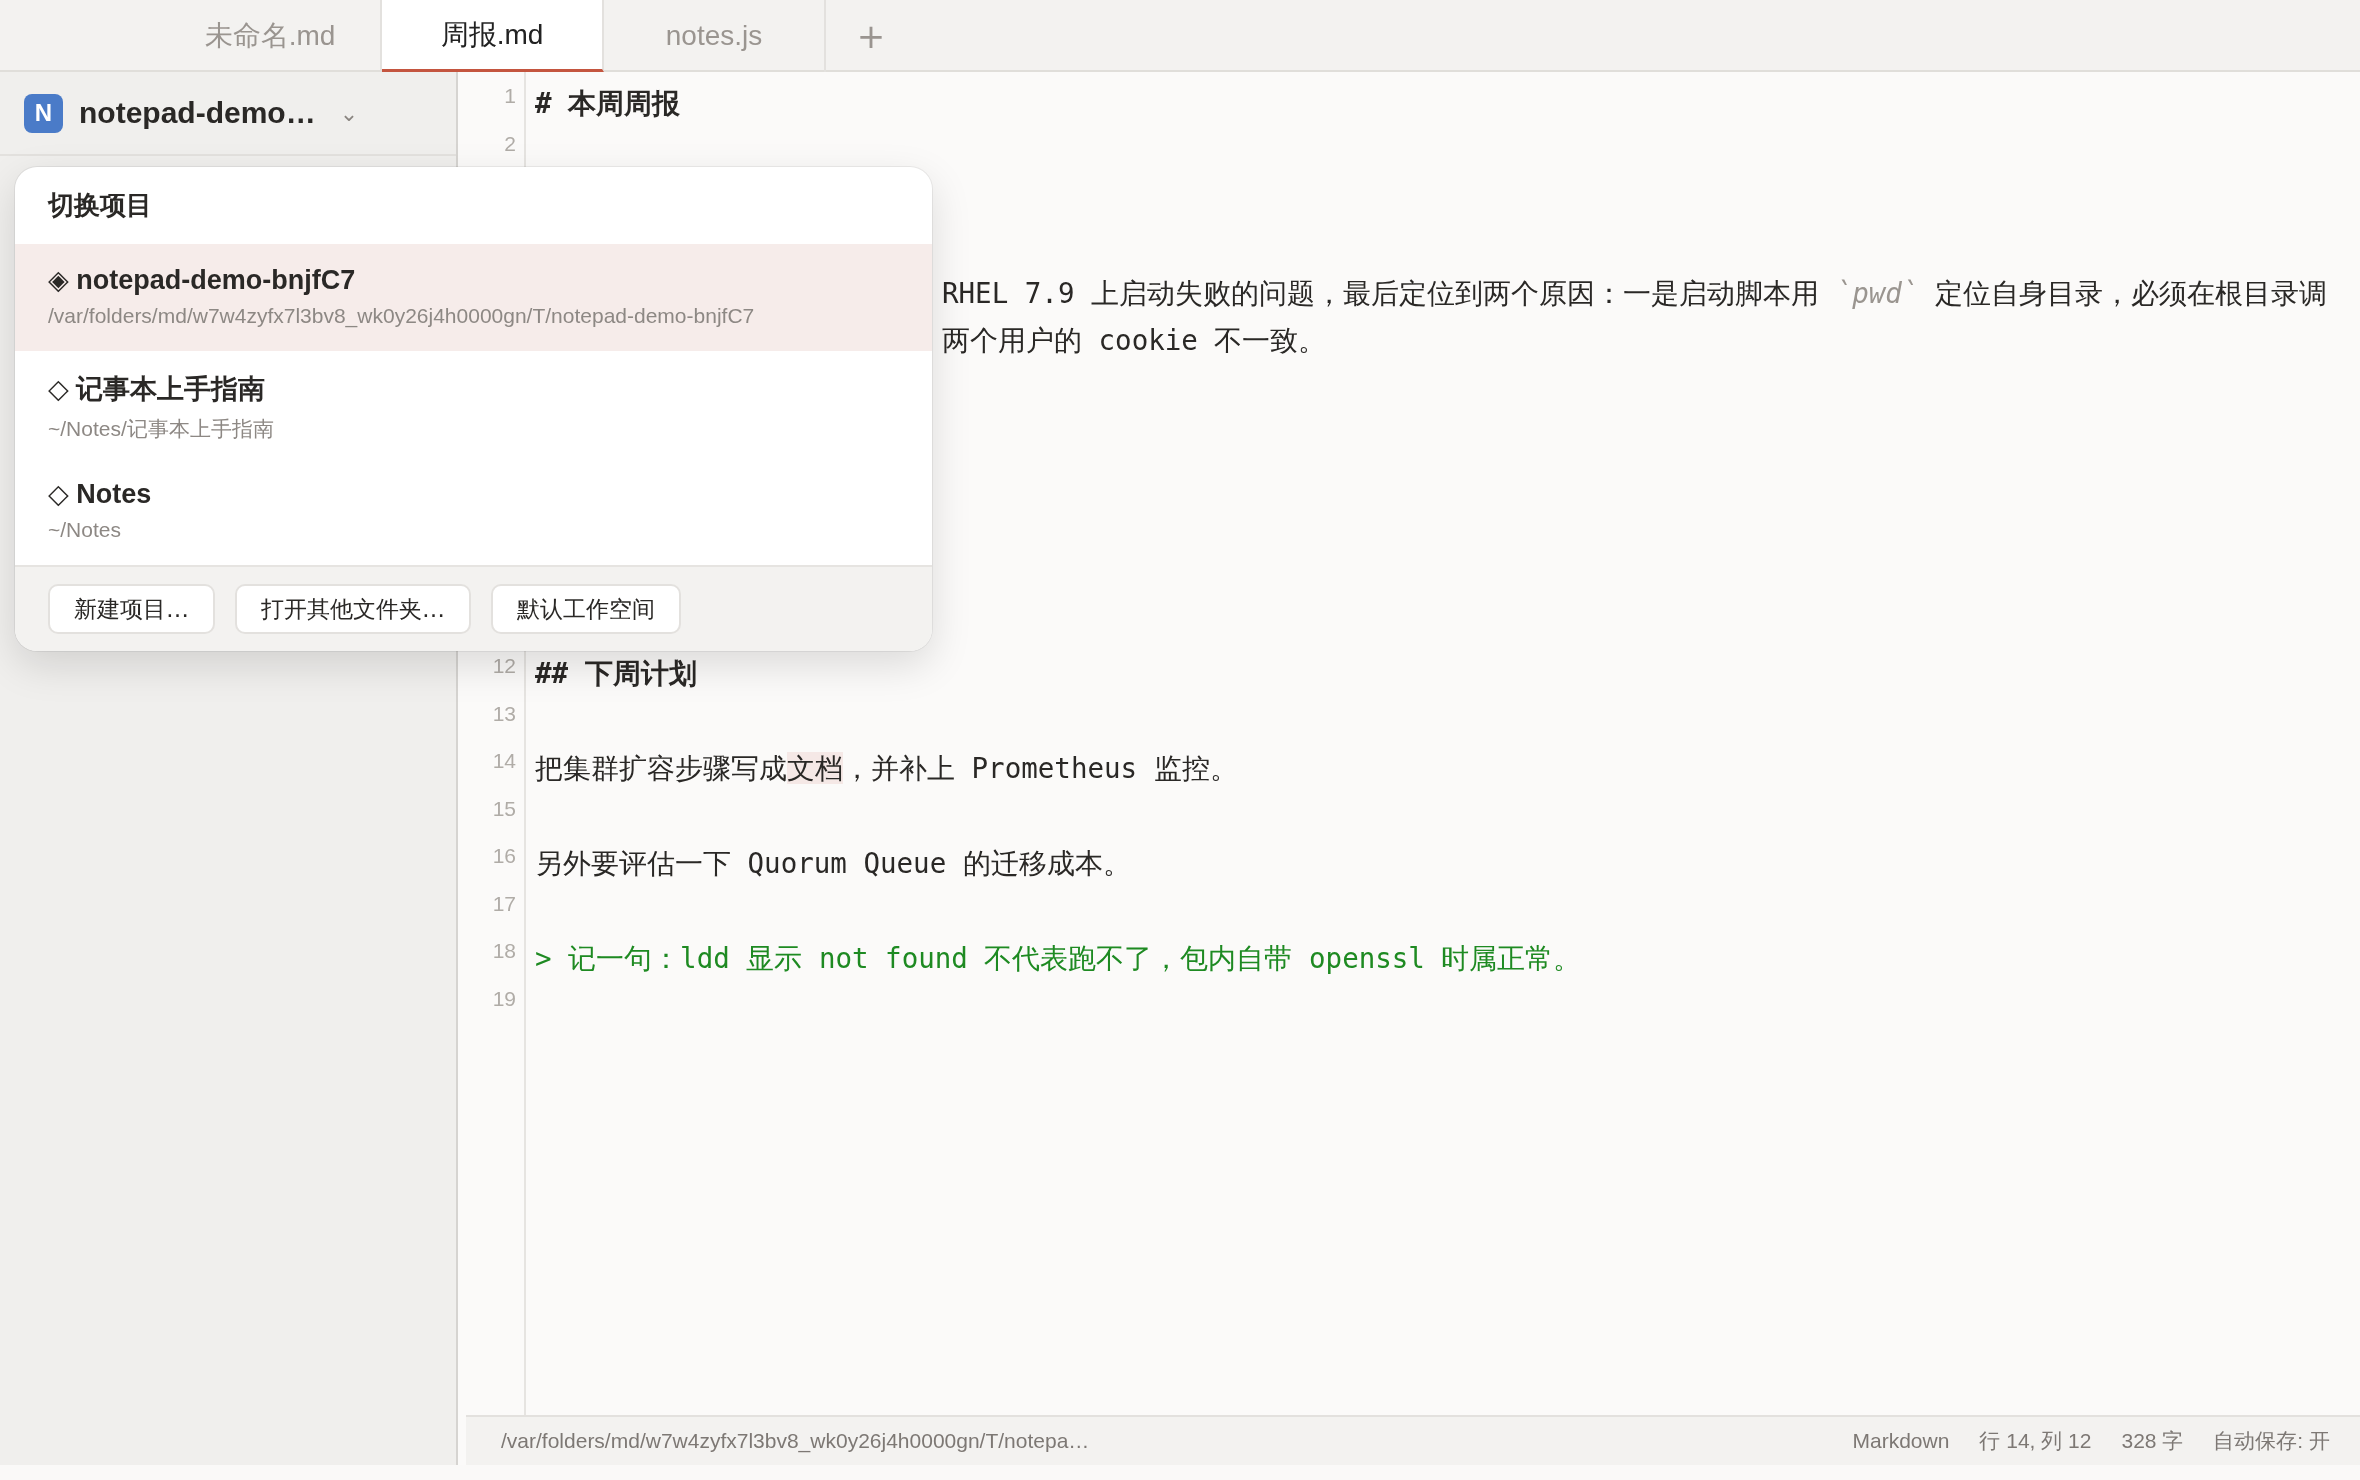 The width and height of the screenshot is (2360, 1480). What do you see at coordinates (473, 512) in the screenshot?
I see `project-item: ◇ Notes ~/Notes` at bounding box center [473, 512].